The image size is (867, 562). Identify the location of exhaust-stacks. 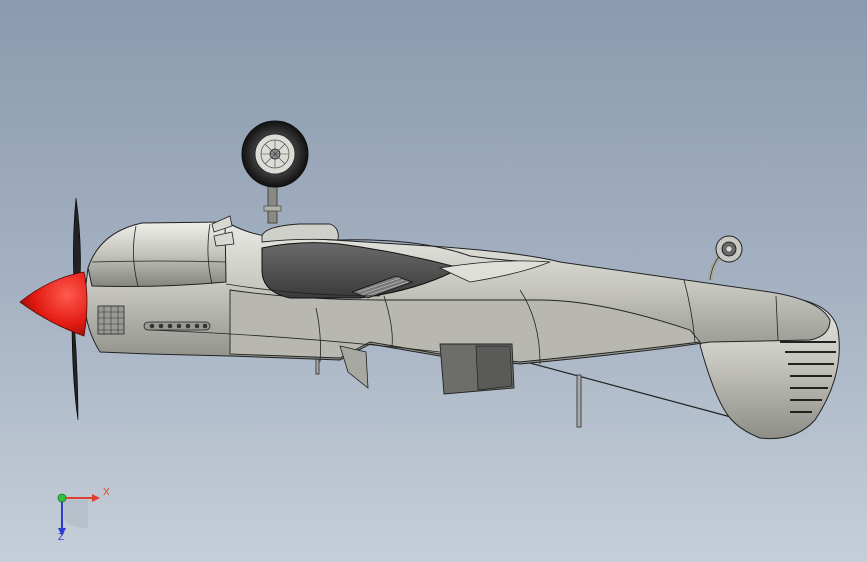
(177, 326).